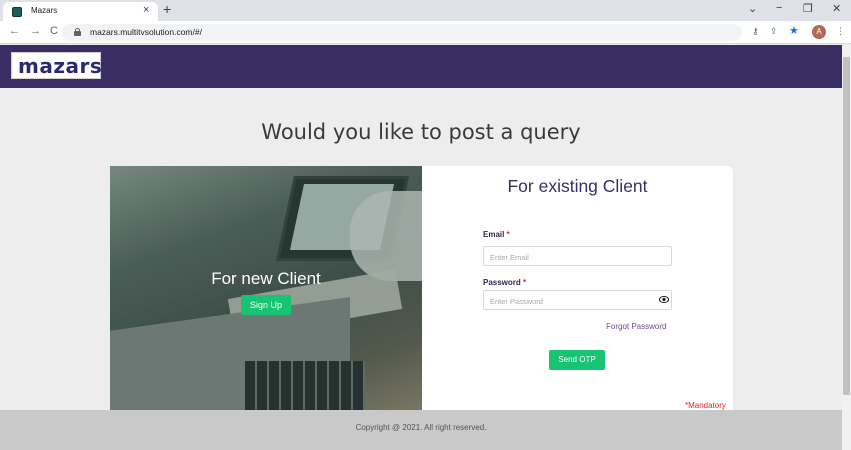  What do you see at coordinates (17, 12) in the screenshot?
I see `favicon-icon` at bounding box center [17, 12].